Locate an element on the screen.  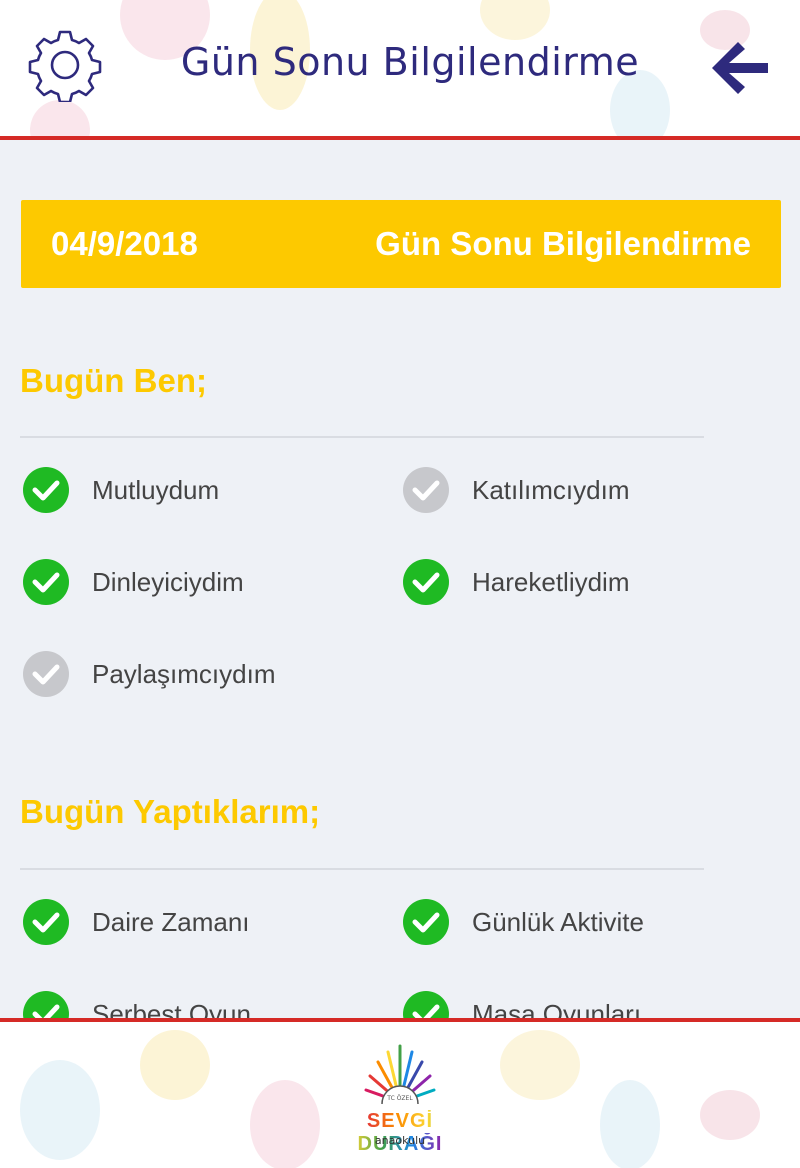
checklist-item-katilimciydim: Katılımcıydım is located at coordinates (516, 490).